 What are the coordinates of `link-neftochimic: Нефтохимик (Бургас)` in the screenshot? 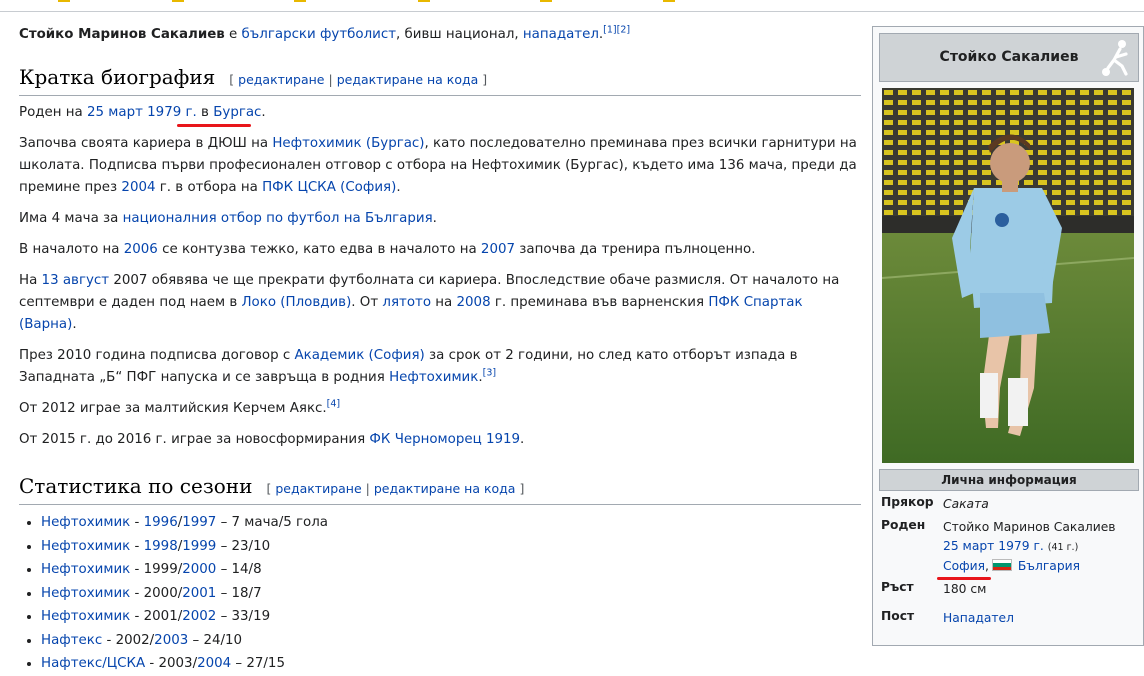 It's located at (348, 143).